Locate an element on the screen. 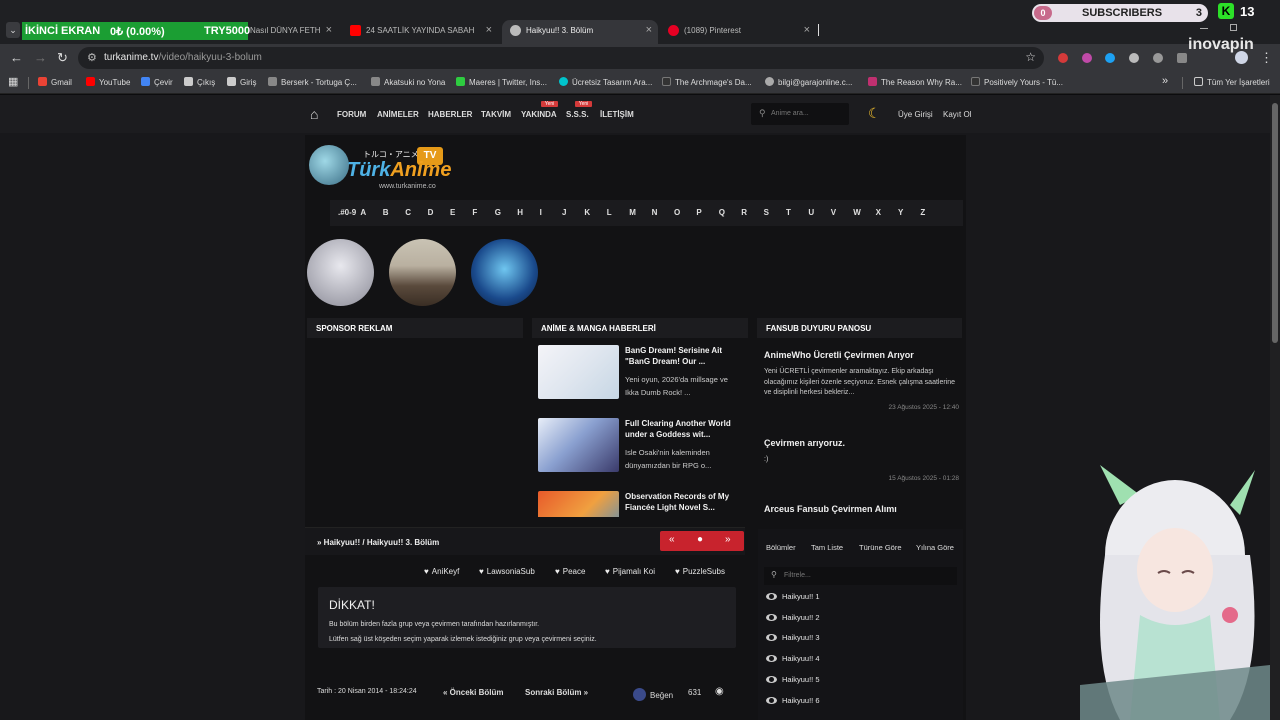 This screenshot has width=1280, height=720. previous-episode-icon: « is located at coordinates (672, 539).